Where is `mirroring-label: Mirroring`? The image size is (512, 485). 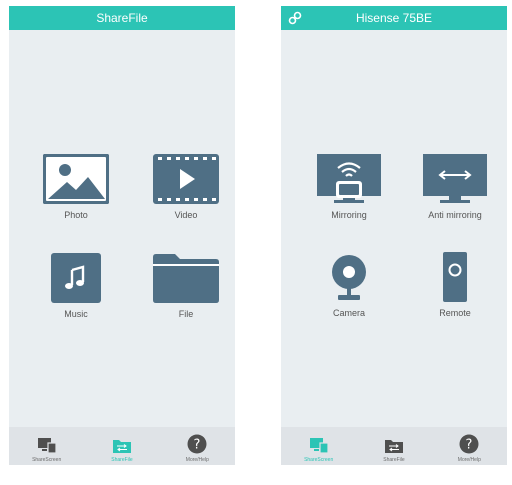
mirroring-label: Mirroring is located at coordinates (349, 215).